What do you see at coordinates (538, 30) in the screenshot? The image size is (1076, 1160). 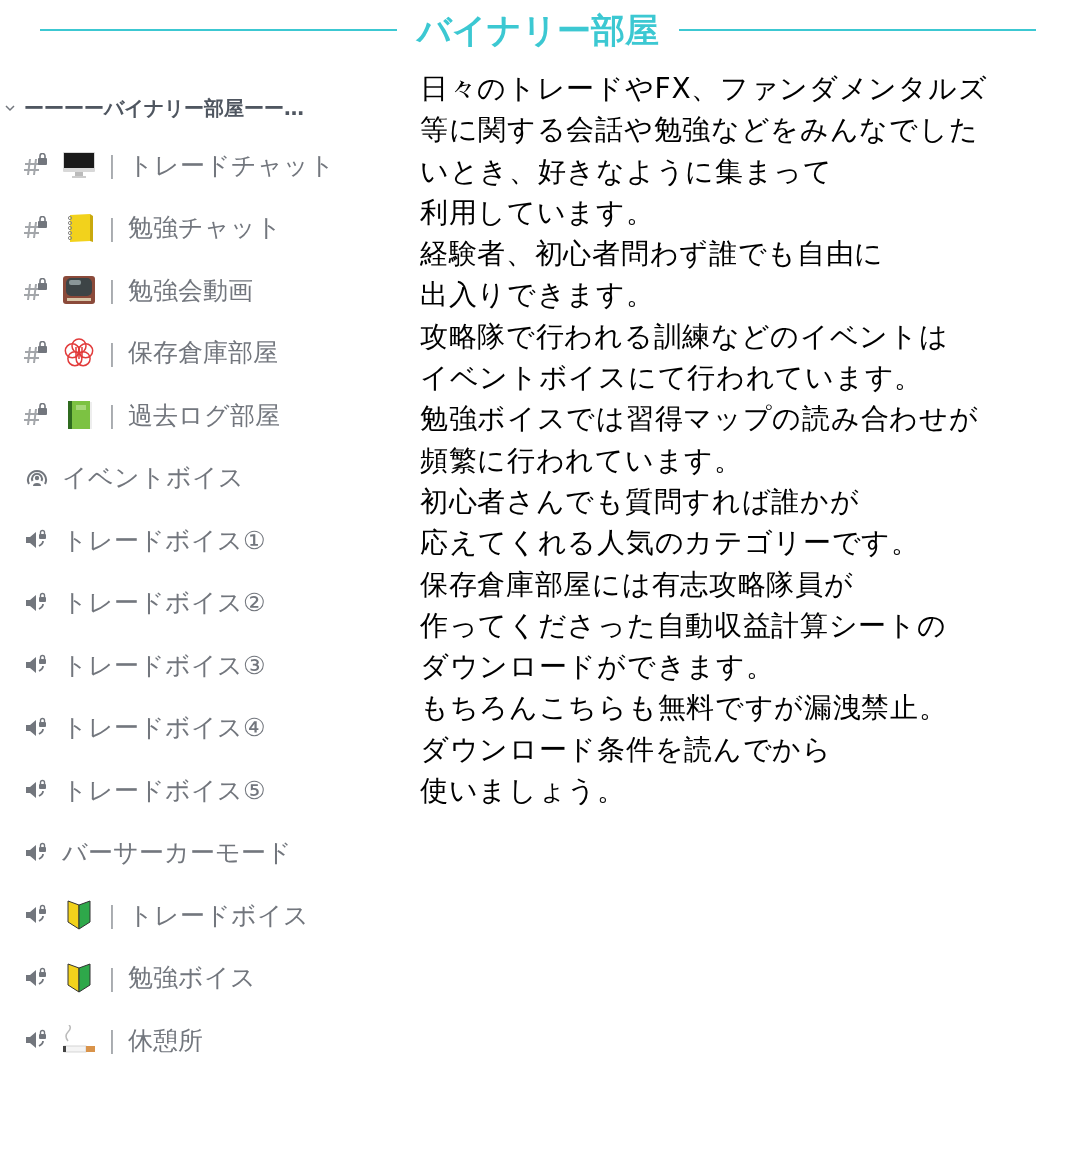 I see `page-title: バイナリー部屋` at bounding box center [538, 30].